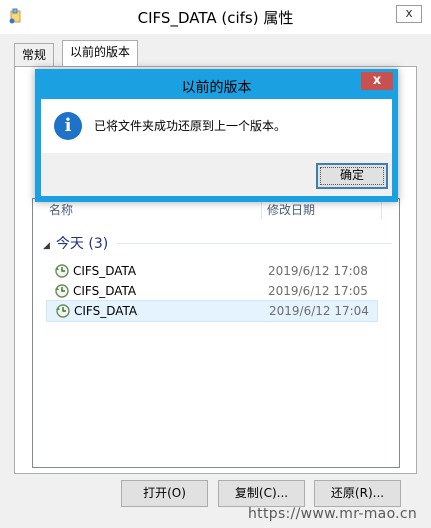 Image resolution: width=431 pixels, height=528 pixels. Describe the element at coordinates (164, 493) in the screenshot. I see `open-button: 打开(O)` at that location.